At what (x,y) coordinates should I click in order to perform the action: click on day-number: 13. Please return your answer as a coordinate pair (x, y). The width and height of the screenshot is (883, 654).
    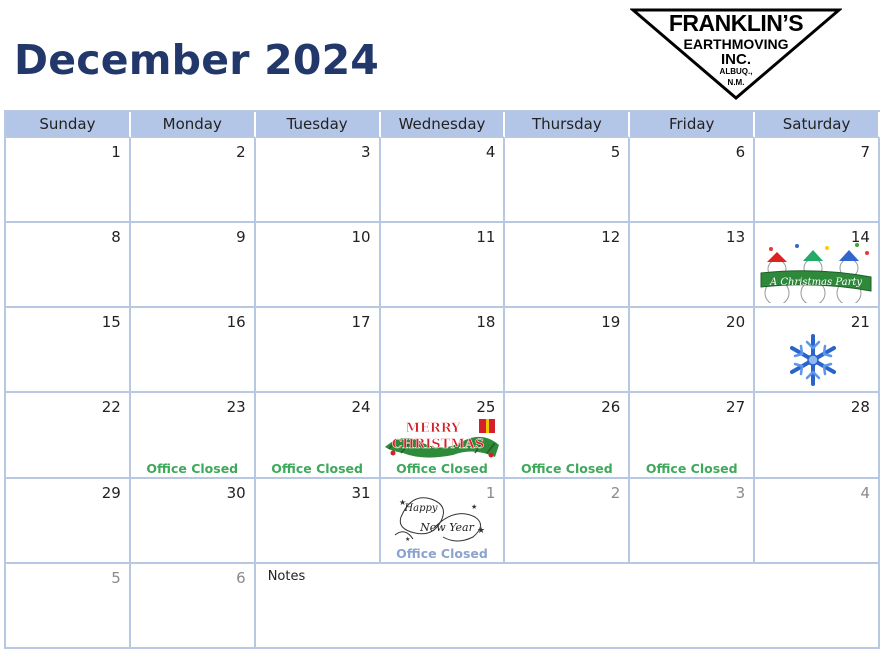
    Looking at the image, I should click on (736, 237).